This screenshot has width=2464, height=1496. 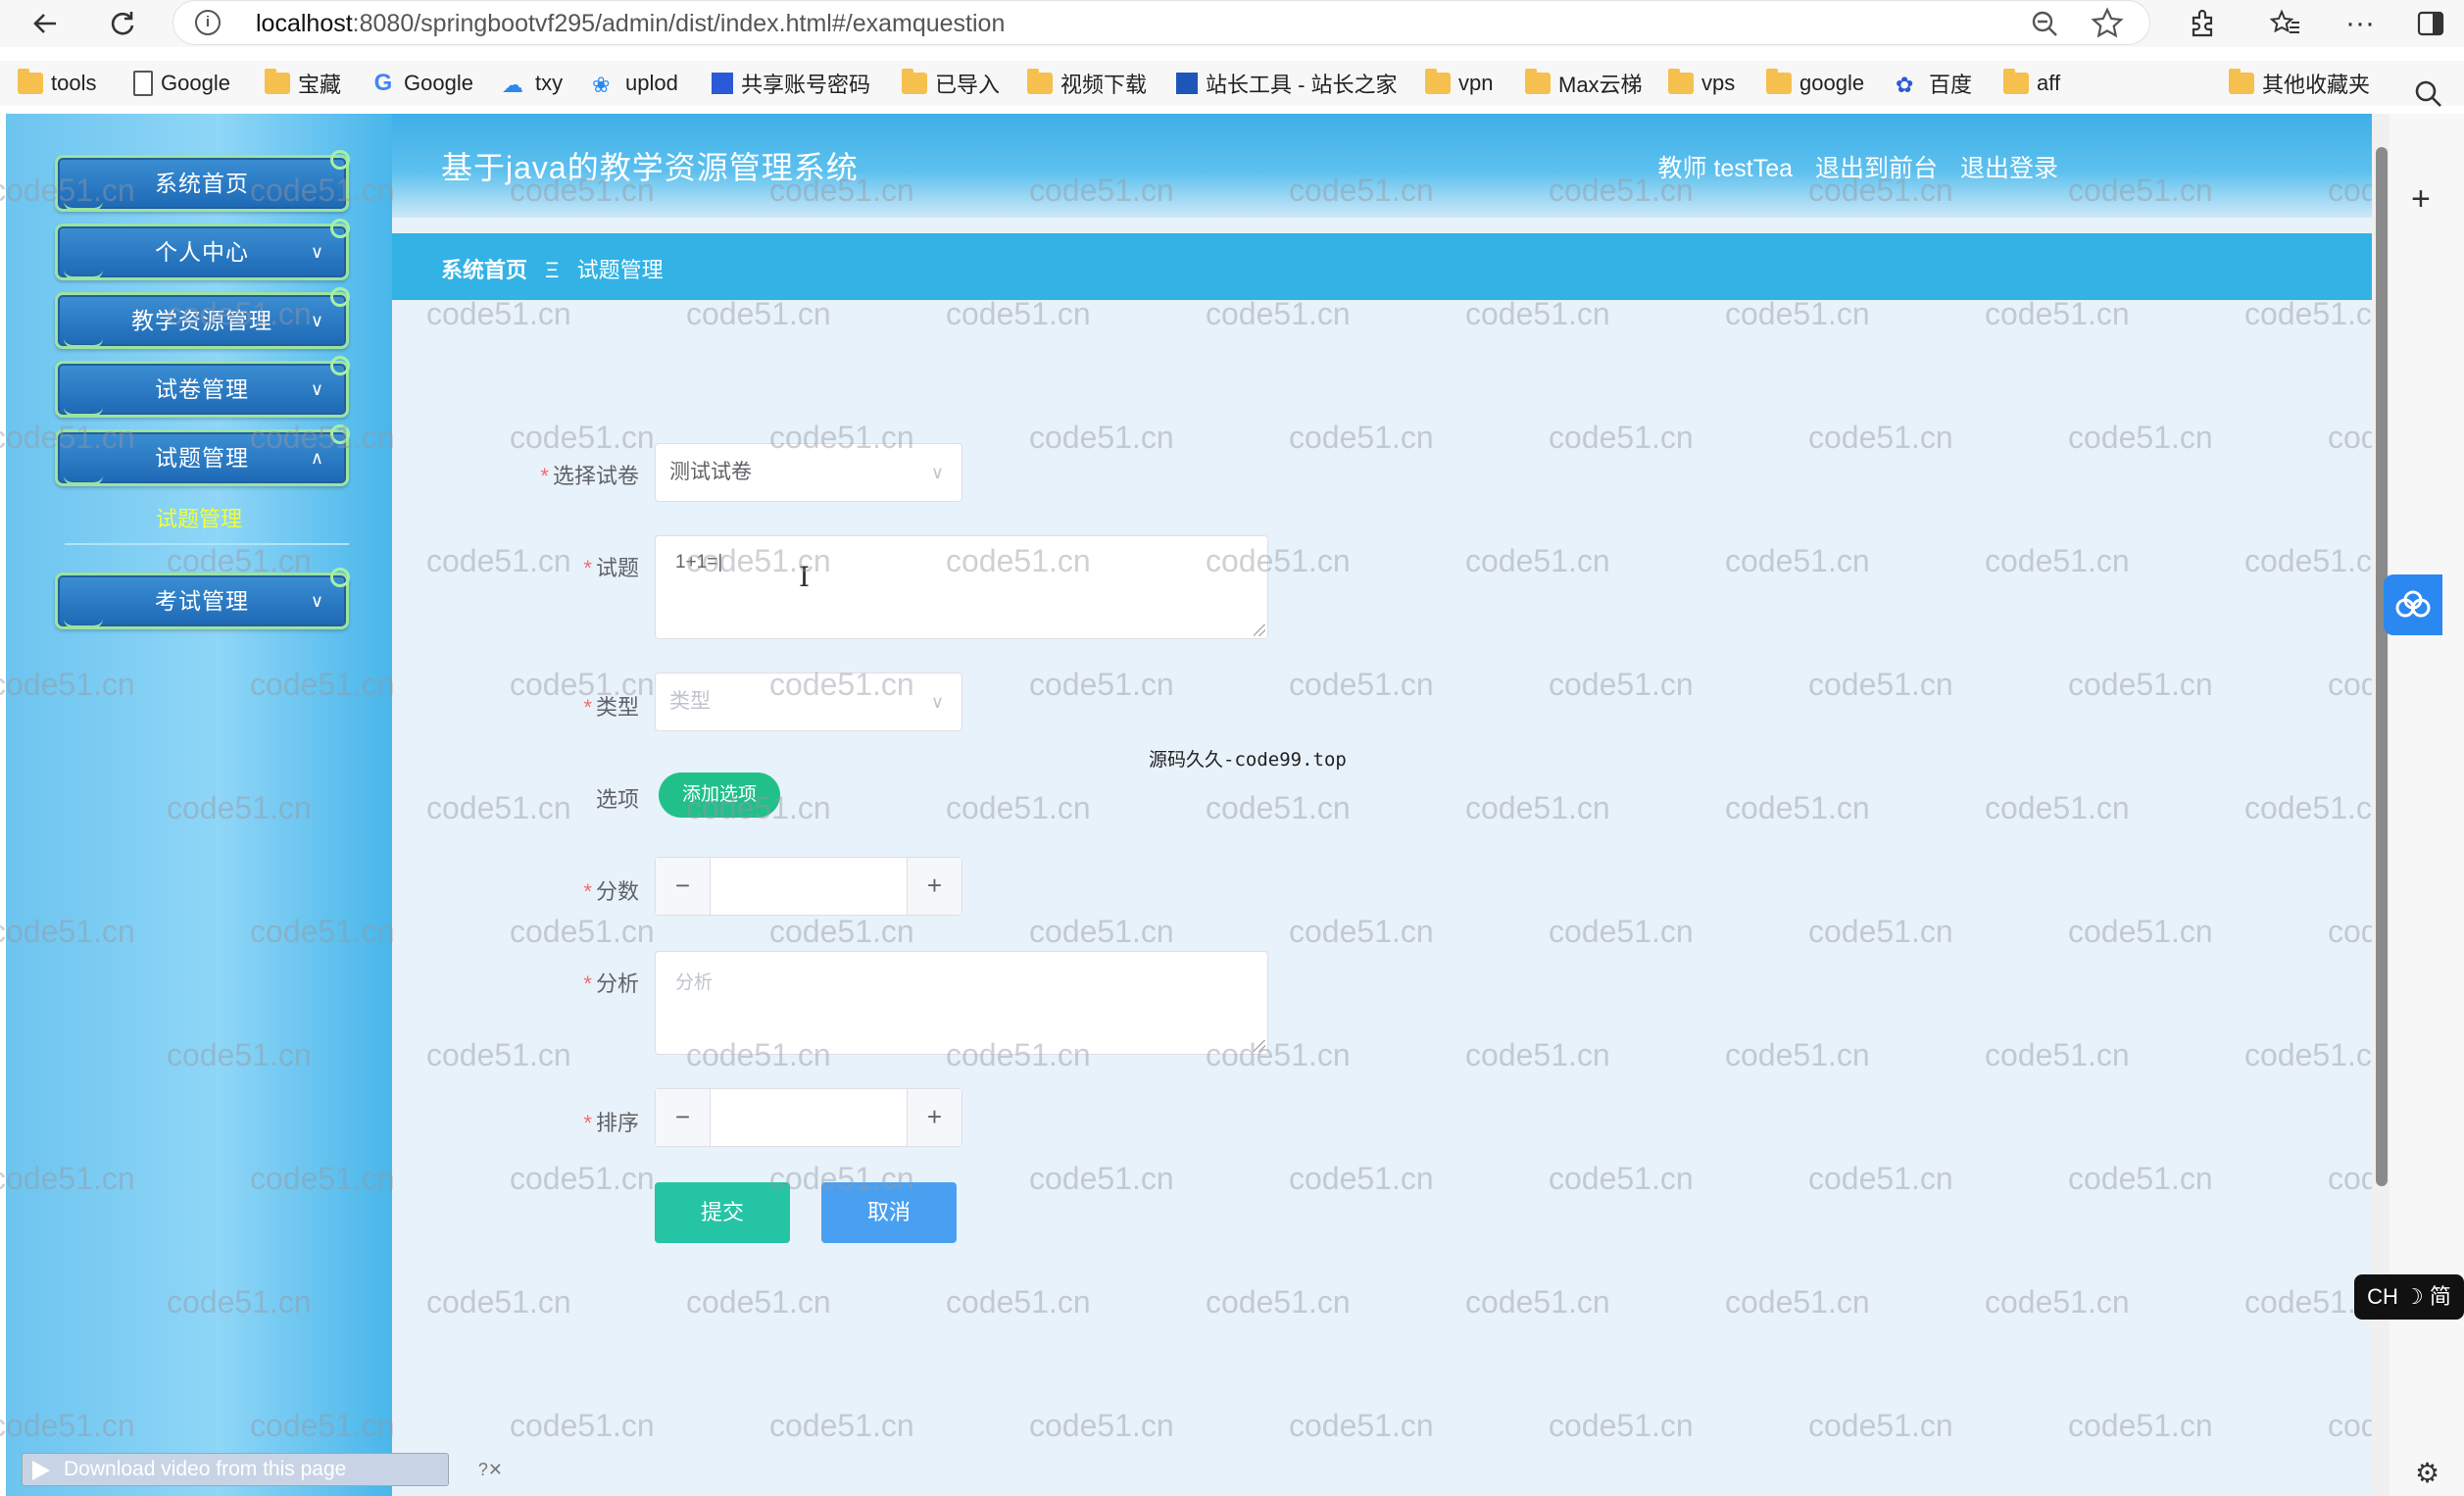 What do you see at coordinates (805, 577) in the screenshot?
I see `text-cursor-icon: I` at bounding box center [805, 577].